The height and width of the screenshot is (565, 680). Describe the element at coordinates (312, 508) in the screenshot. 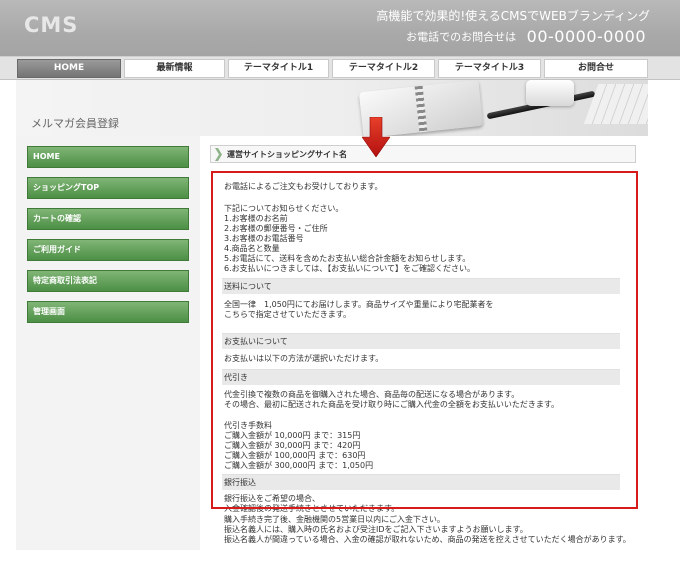

I see `bank-text: 入金確認後の発送手続きとさせていただきます。` at that location.